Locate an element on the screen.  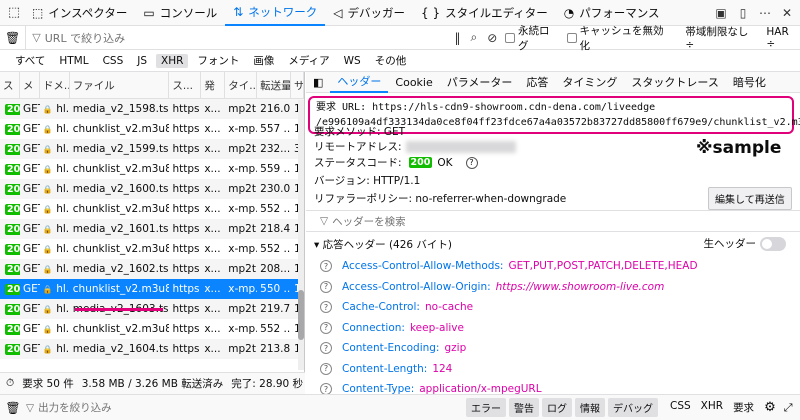
element-picker-icon: ⬚ is located at coordinates (14, 13).